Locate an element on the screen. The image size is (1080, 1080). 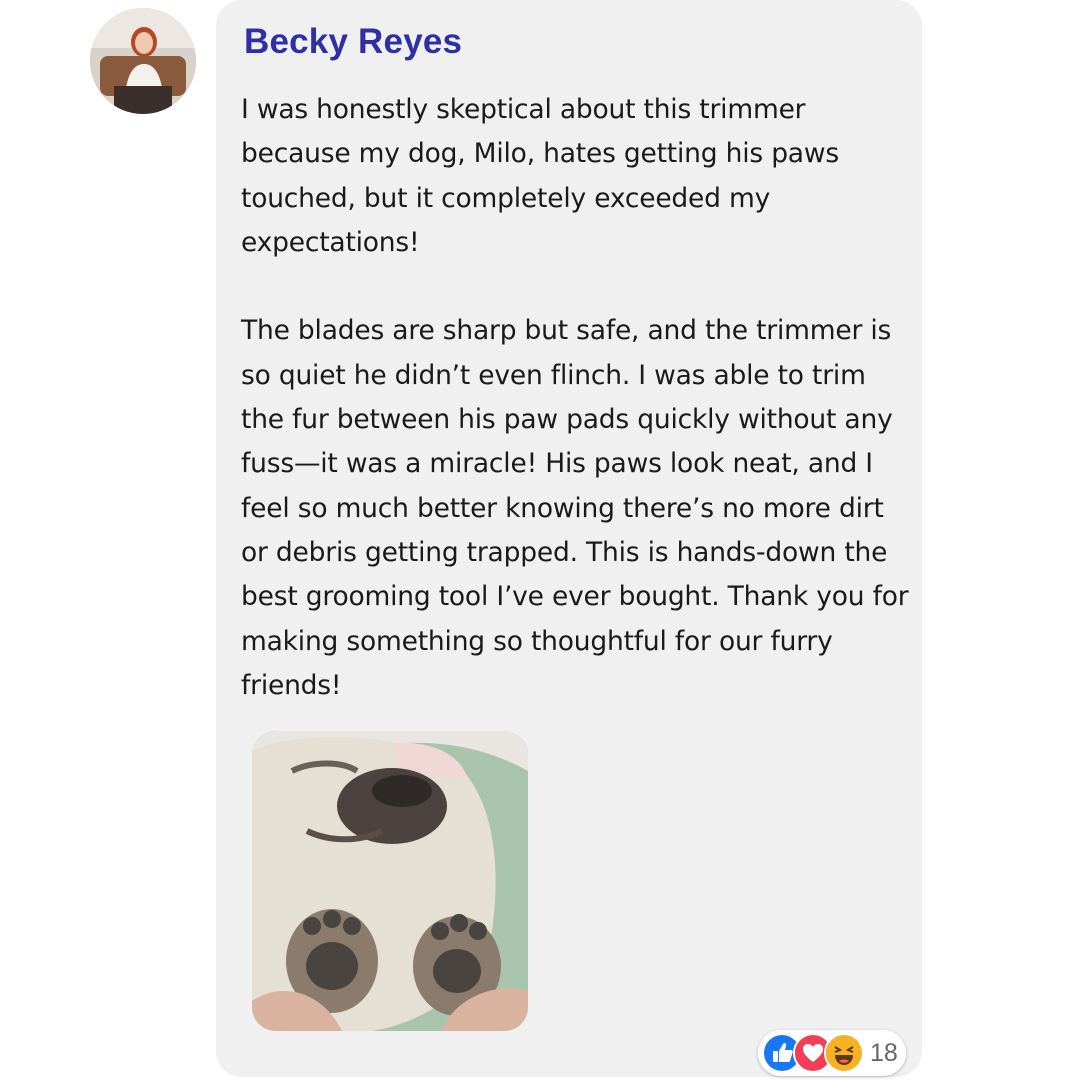
comment-photo is located at coordinates (390, 881).